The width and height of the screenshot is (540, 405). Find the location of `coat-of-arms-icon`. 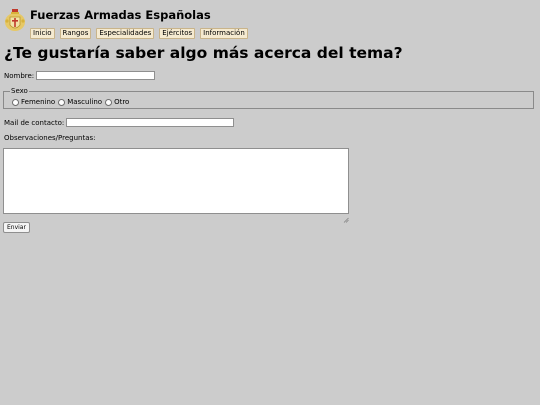

coat-of-arms-icon is located at coordinates (15, 21).